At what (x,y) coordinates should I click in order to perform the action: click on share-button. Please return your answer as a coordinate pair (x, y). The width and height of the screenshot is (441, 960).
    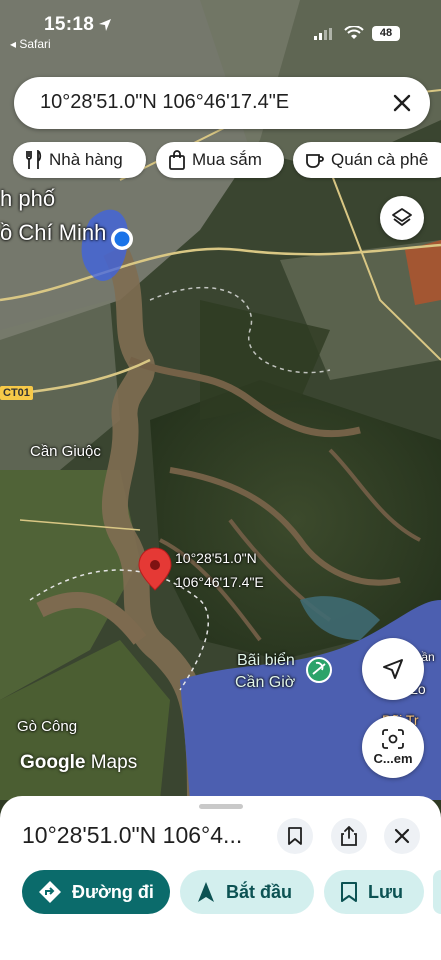
    Looking at the image, I should click on (349, 836).